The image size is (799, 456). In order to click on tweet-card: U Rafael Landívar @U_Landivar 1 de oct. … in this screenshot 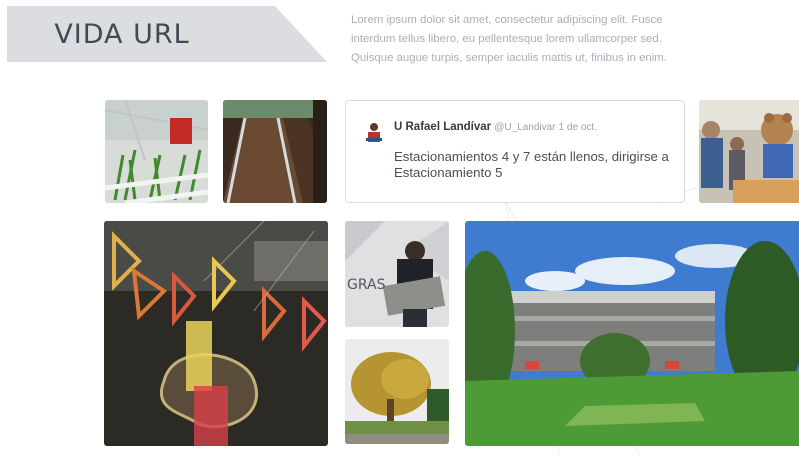, I will do `click(515, 151)`.